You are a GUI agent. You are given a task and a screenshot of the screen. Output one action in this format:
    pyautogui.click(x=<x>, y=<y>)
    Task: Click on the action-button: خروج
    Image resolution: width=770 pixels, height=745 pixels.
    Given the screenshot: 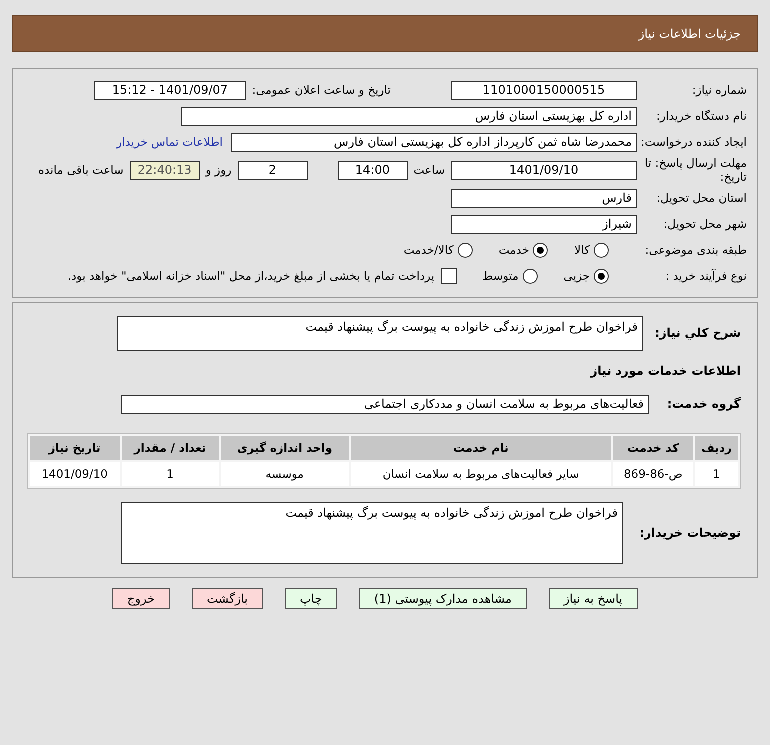 What is the action you would take?
    pyautogui.click(x=141, y=598)
    